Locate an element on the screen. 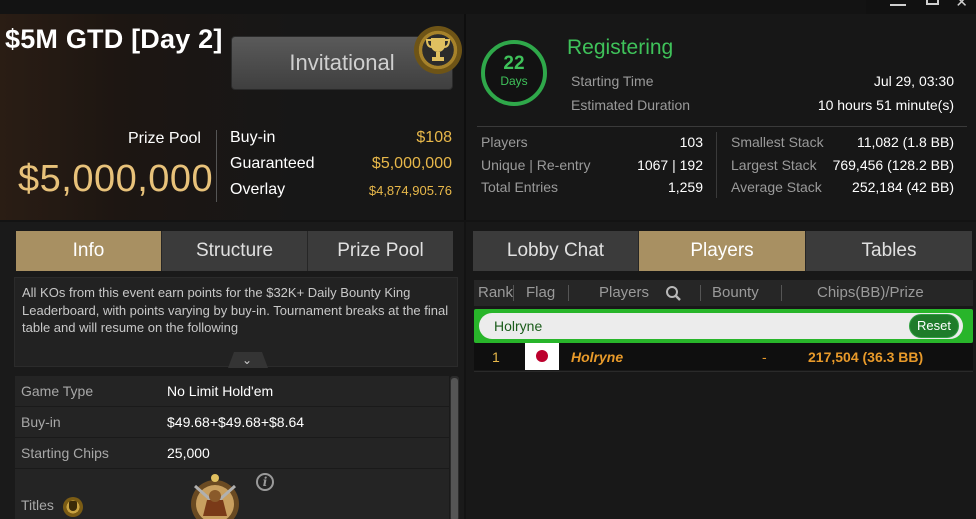 Image resolution: width=976 pixels, height=519 pixels. tab-info: Info is located at coordinates (89, 251).